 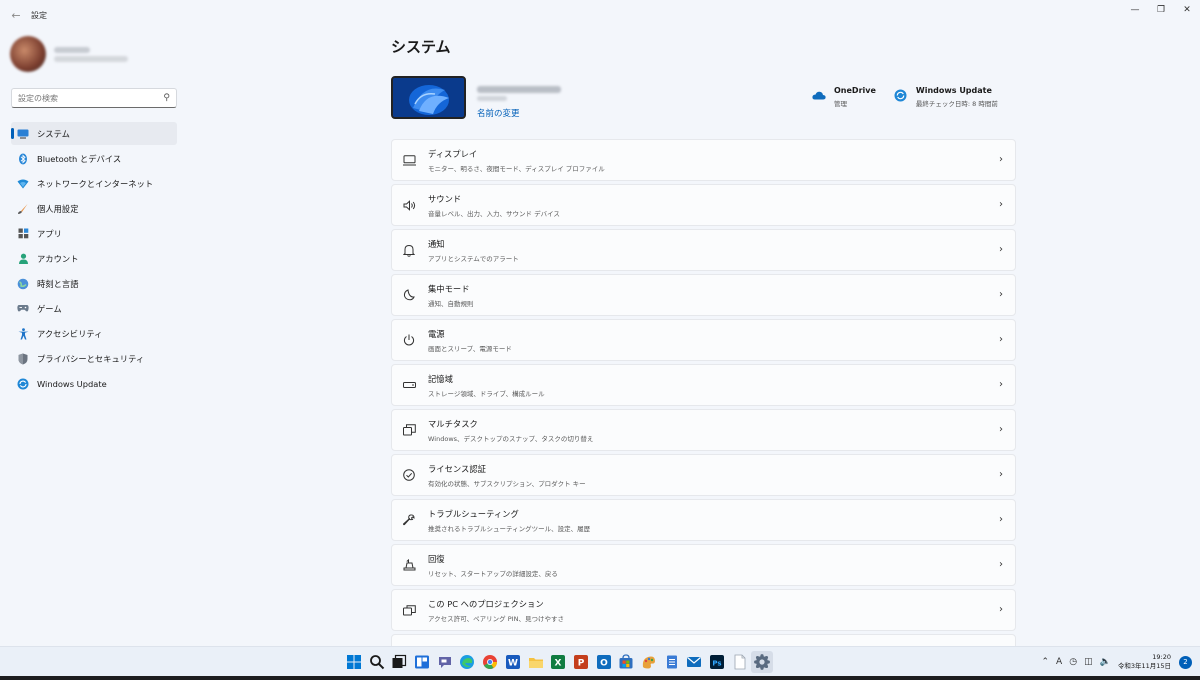 What do you see at coordinates (1144, 662) in the screenshot?
I see `clock: 19:20 令和3年11月15日` at bounding box center [1144, 662].